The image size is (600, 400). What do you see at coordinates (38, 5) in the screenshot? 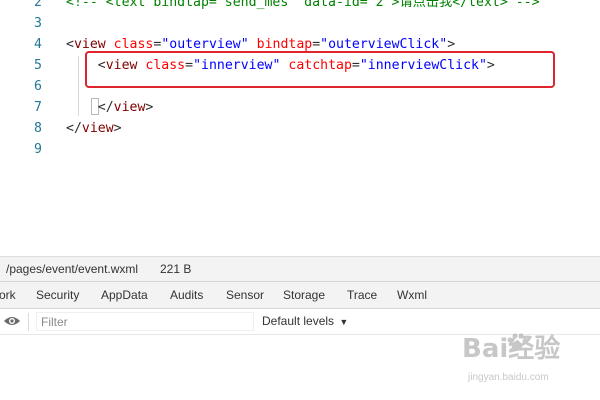
I see `line-number: 2` at bounding box center [38, 5].